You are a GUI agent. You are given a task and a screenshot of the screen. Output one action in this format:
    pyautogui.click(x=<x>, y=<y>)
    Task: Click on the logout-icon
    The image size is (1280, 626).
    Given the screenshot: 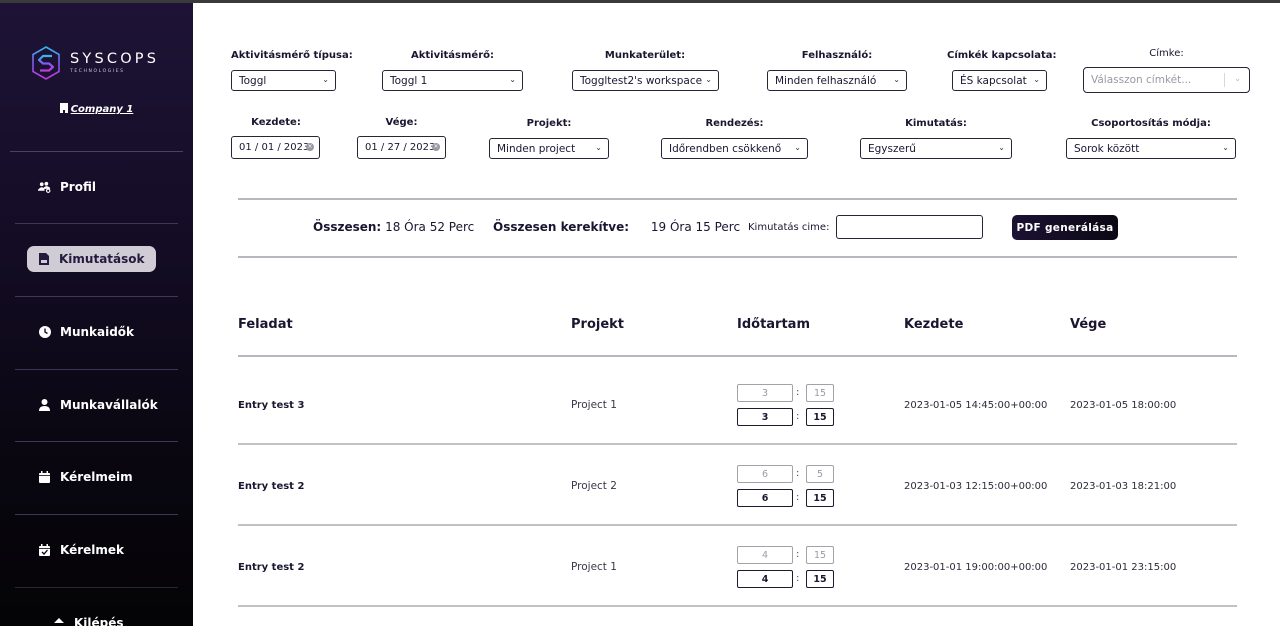 What is the action you would take?
    pyautogui.click(x=58, y=621)
    